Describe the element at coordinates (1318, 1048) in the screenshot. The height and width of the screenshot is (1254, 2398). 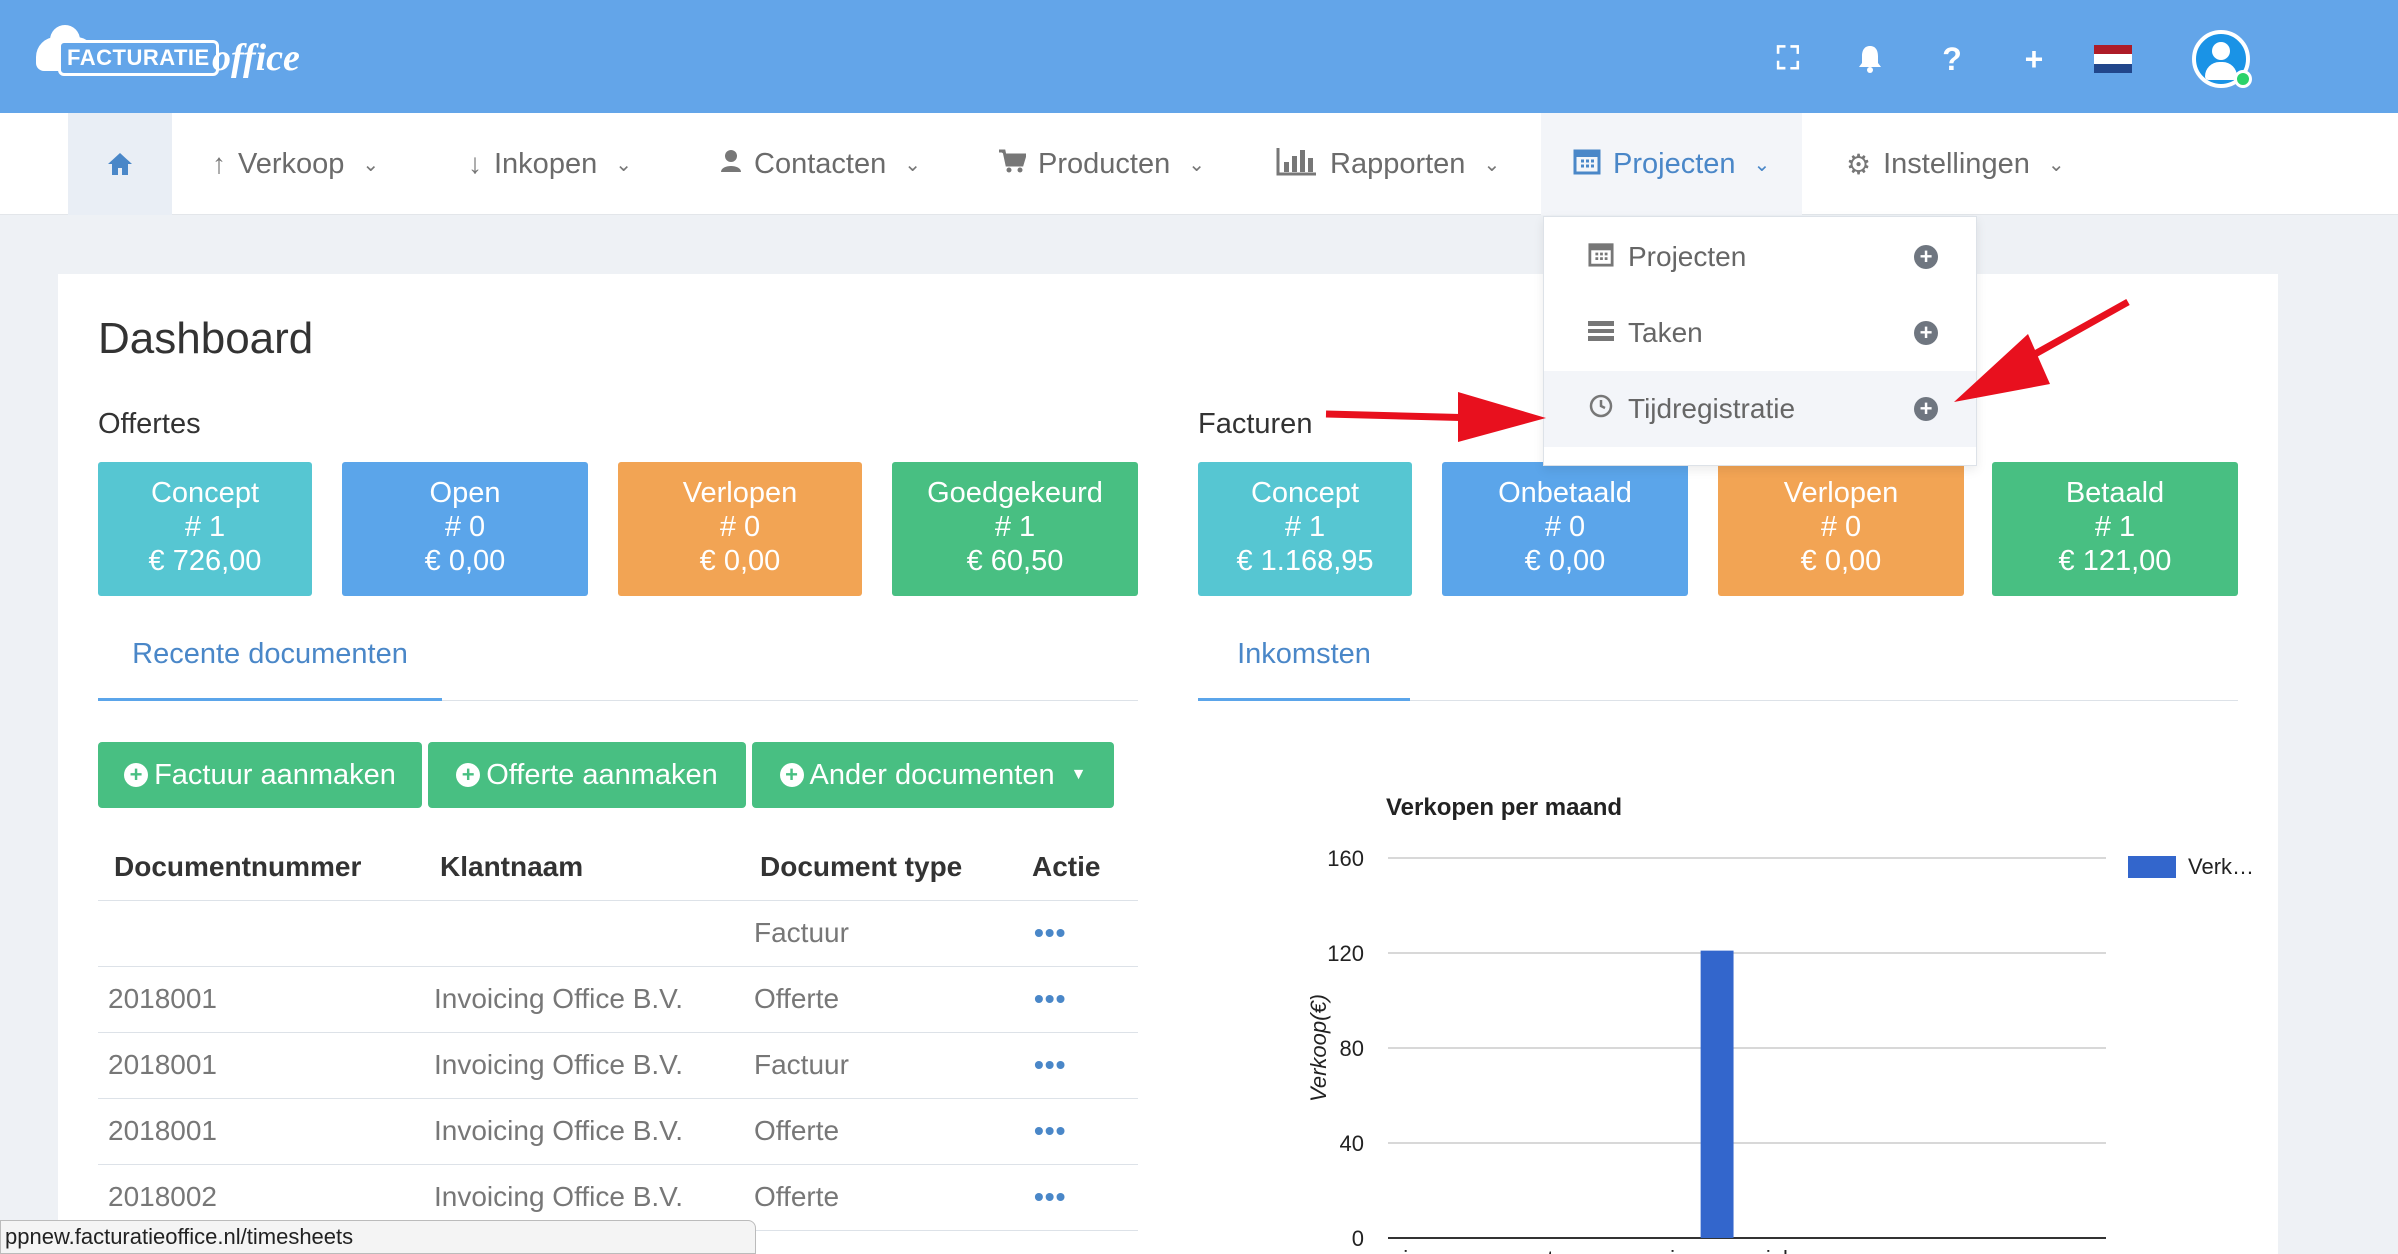
I see `y-axis-label: Verkoop(€)` at that location.